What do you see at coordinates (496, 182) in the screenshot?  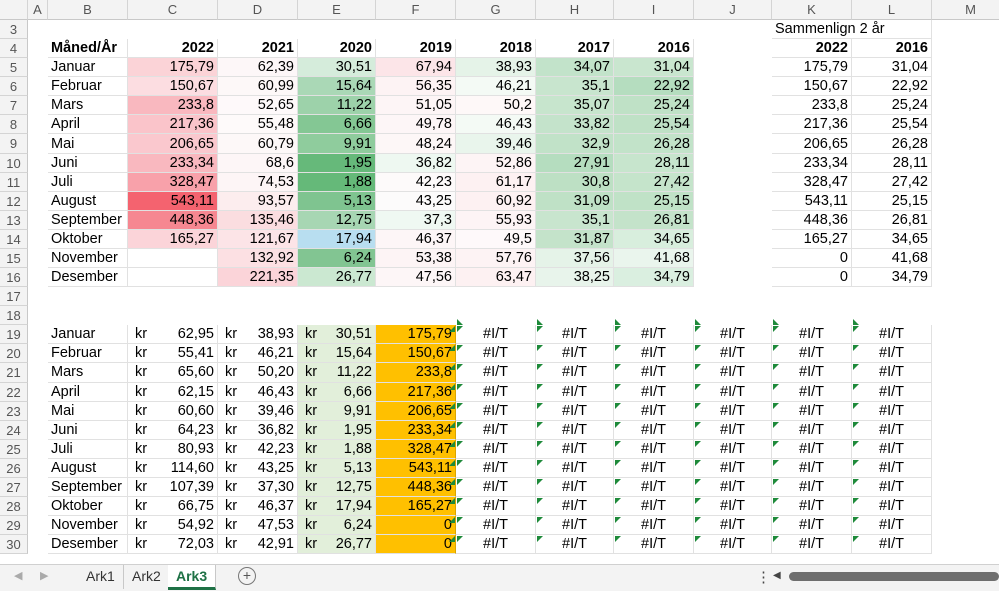 I see `value-cell: 61,17` at bounding box center [496, 182].